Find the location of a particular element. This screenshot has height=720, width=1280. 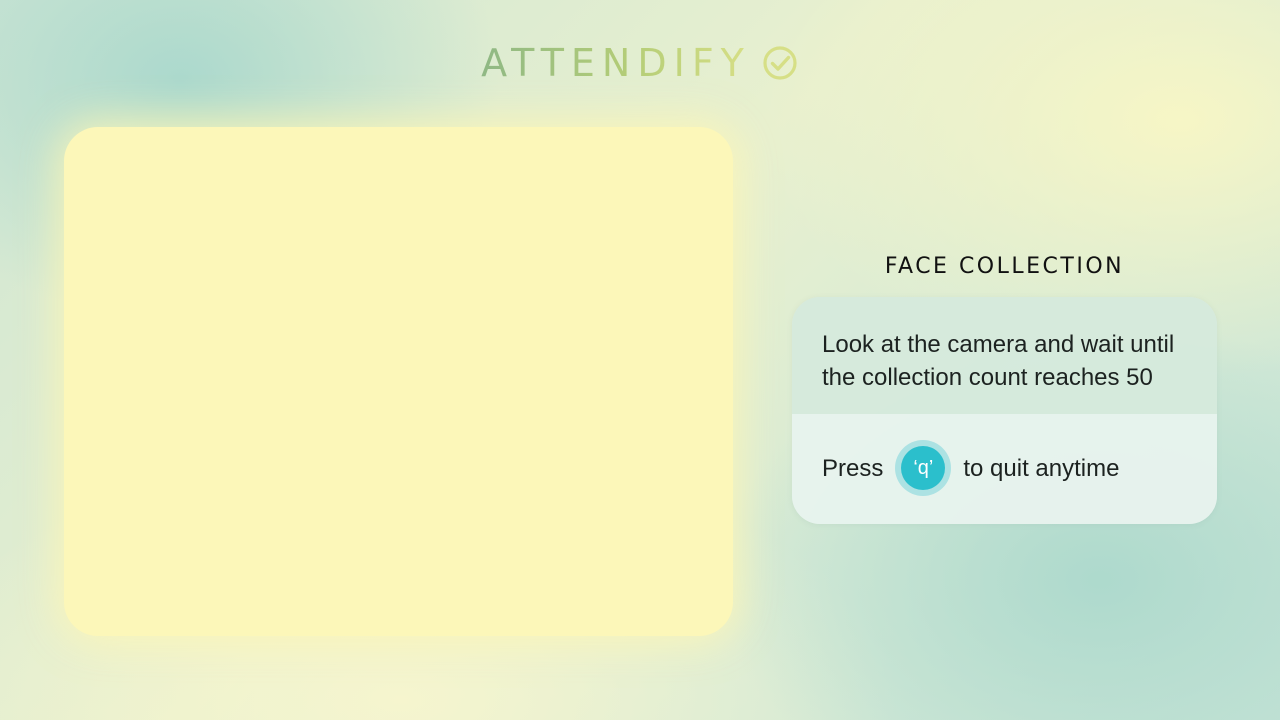

face-collection-title: FACE COLLECTION is located at coordinates (1004, 267).